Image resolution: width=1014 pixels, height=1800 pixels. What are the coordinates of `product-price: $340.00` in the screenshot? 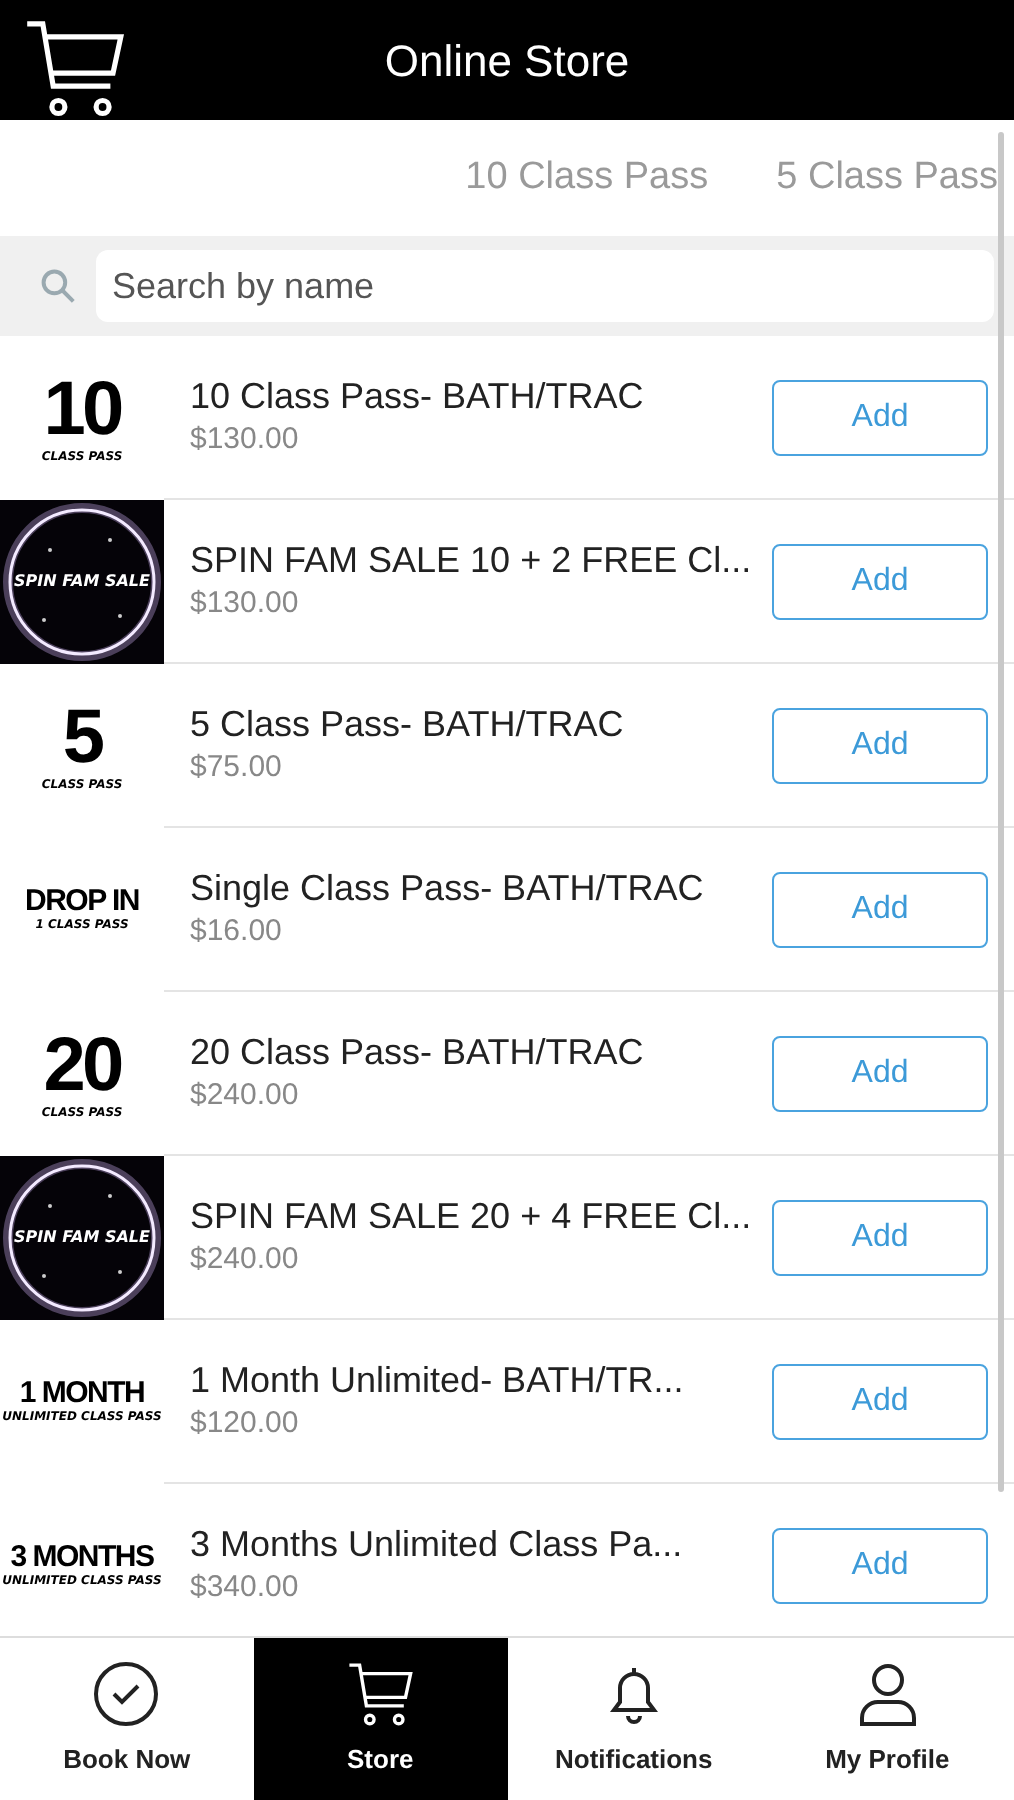 It's located at (245, 1589).